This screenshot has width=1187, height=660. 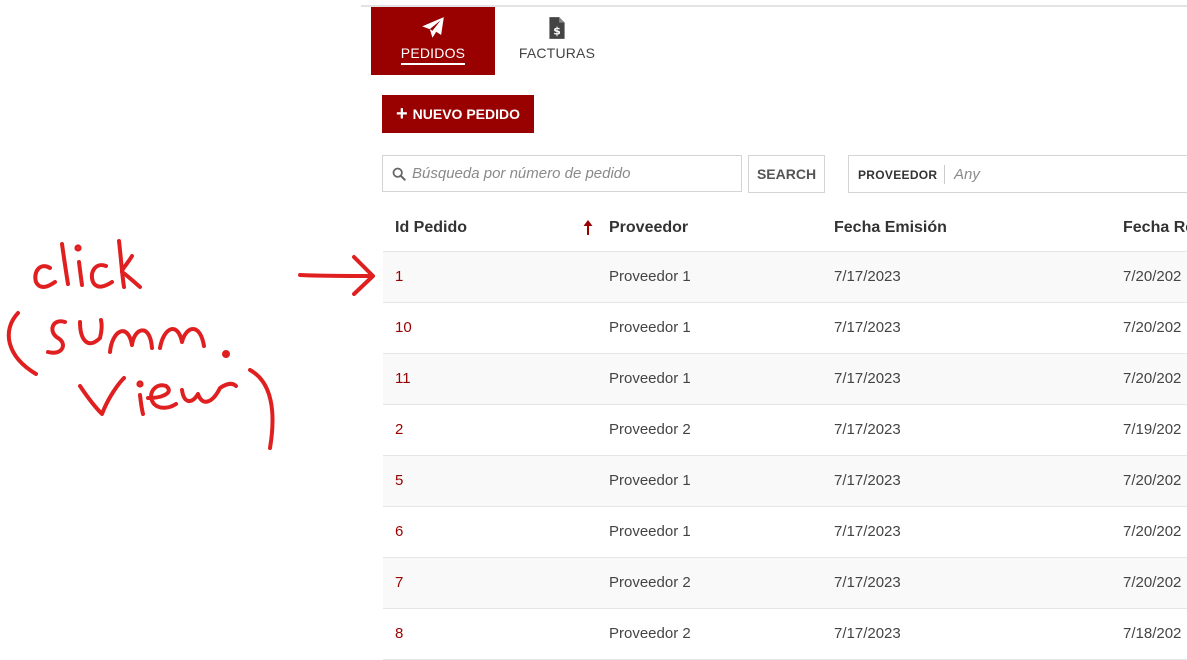 I want to click on search-icon, so click(x=399, y=174).